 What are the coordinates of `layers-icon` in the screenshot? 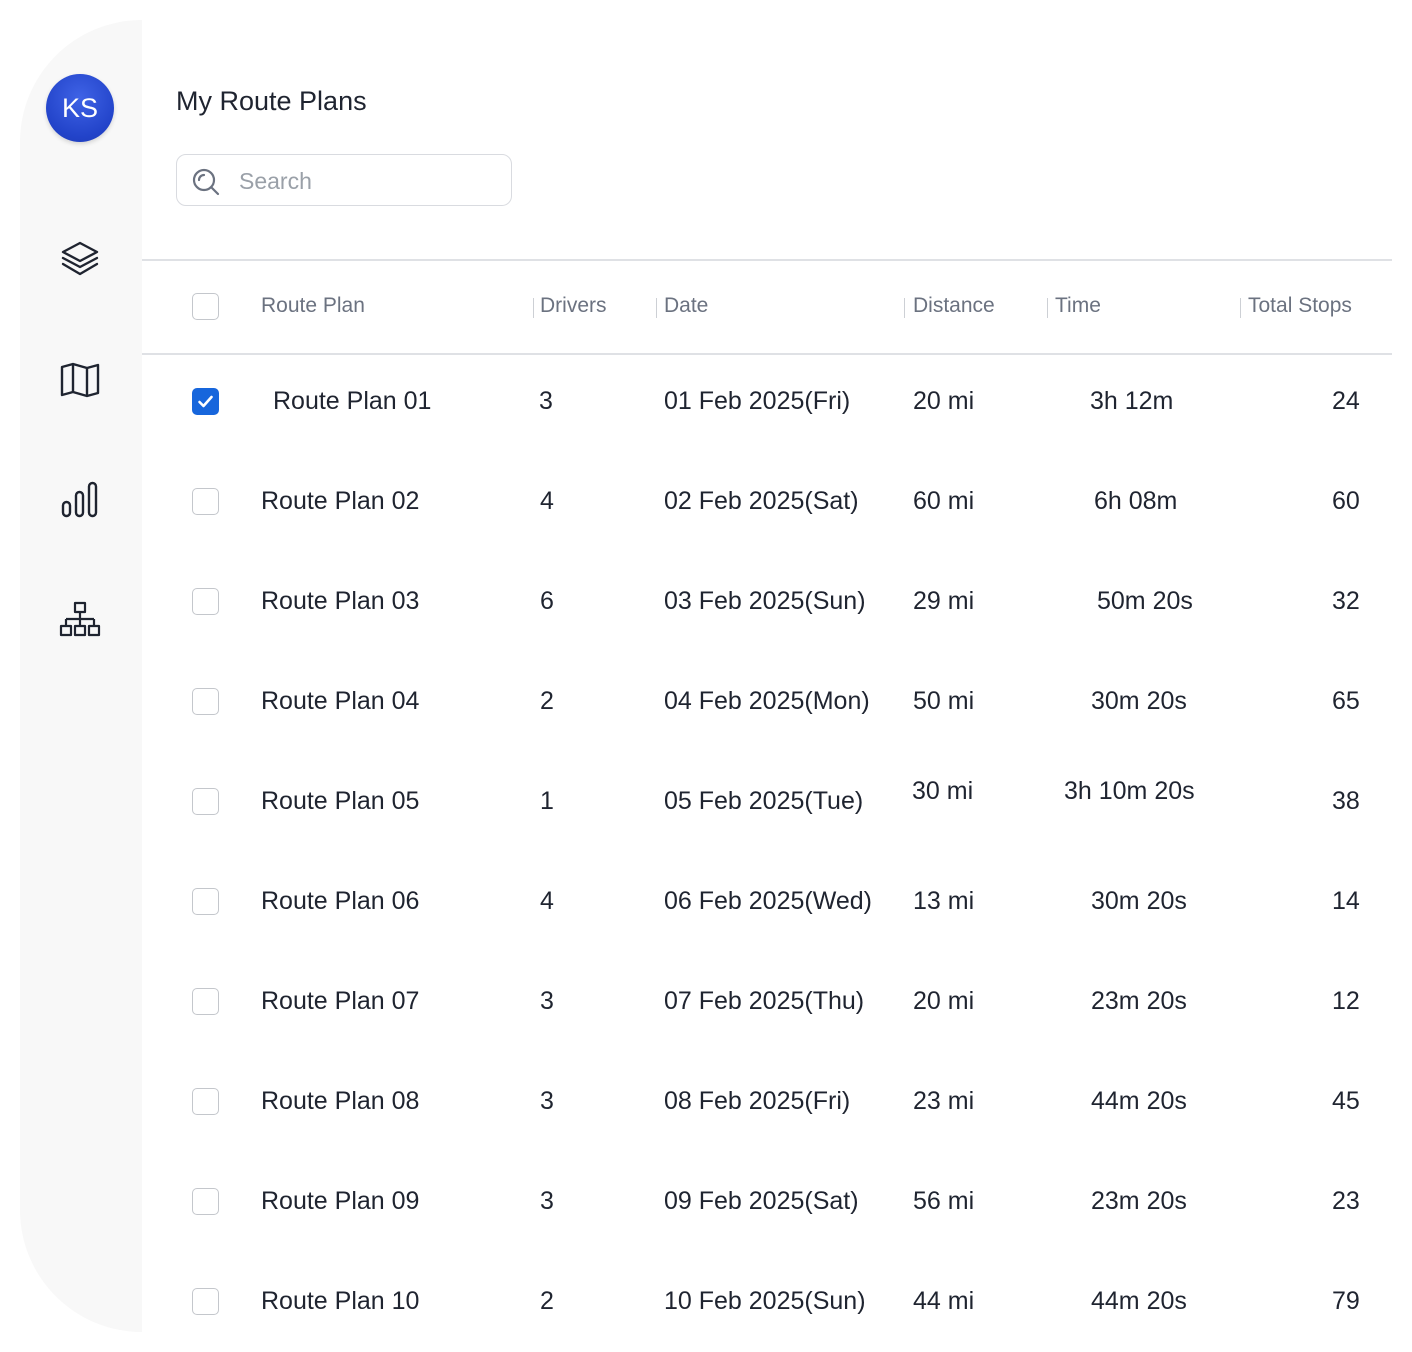 It's located at (80, 260).